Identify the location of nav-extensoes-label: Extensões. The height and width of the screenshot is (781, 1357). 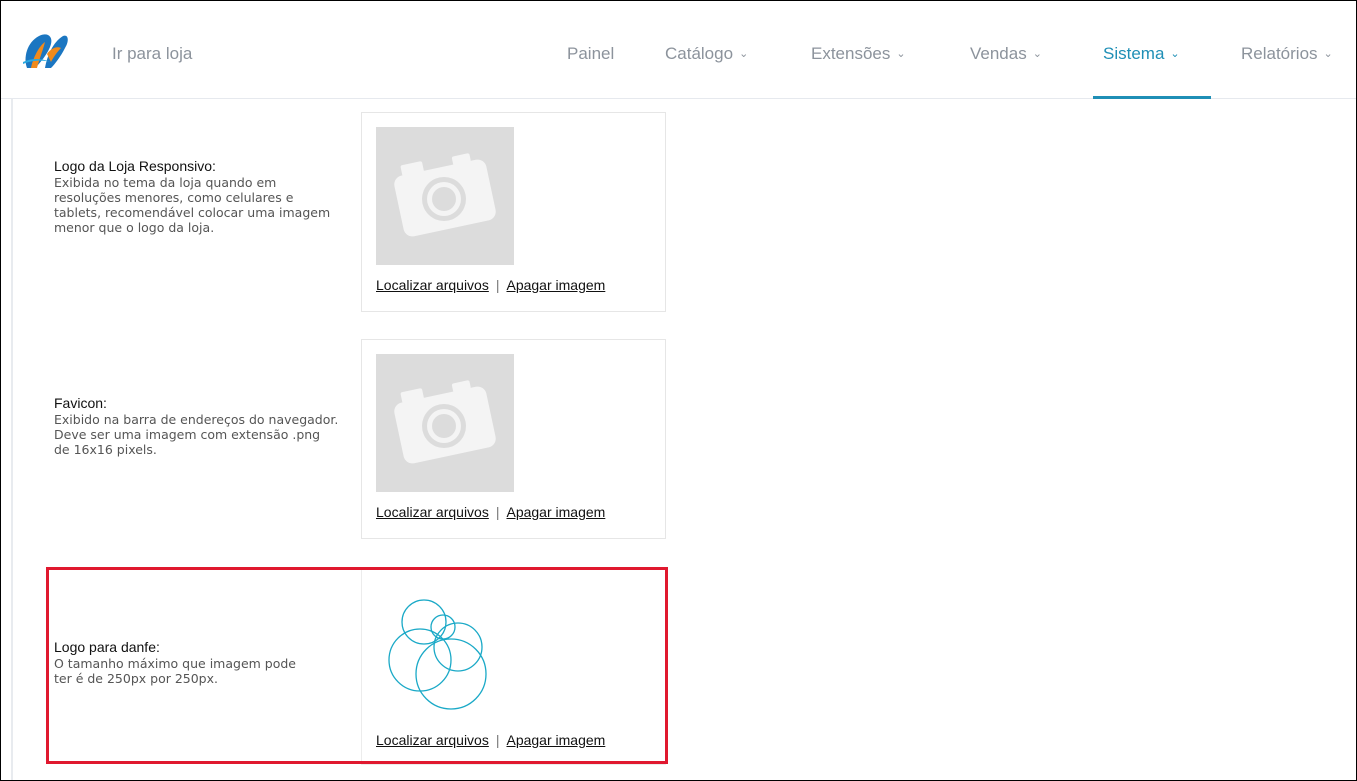
(851, 53).